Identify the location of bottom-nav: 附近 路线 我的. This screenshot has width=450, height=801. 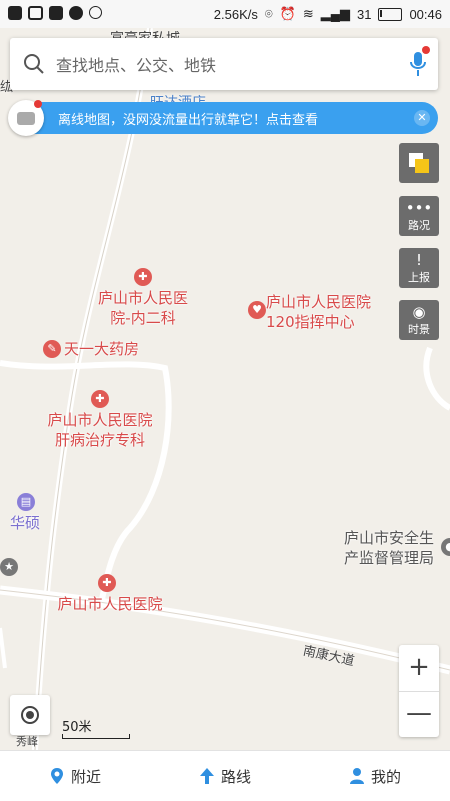
(225, 775).